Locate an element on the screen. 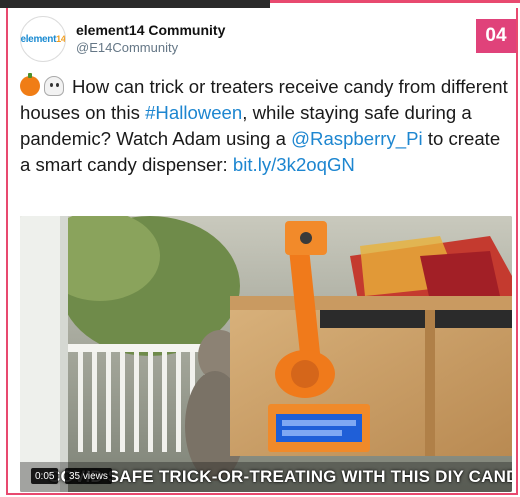  ghost-icon is located at coordinates (54, 86).